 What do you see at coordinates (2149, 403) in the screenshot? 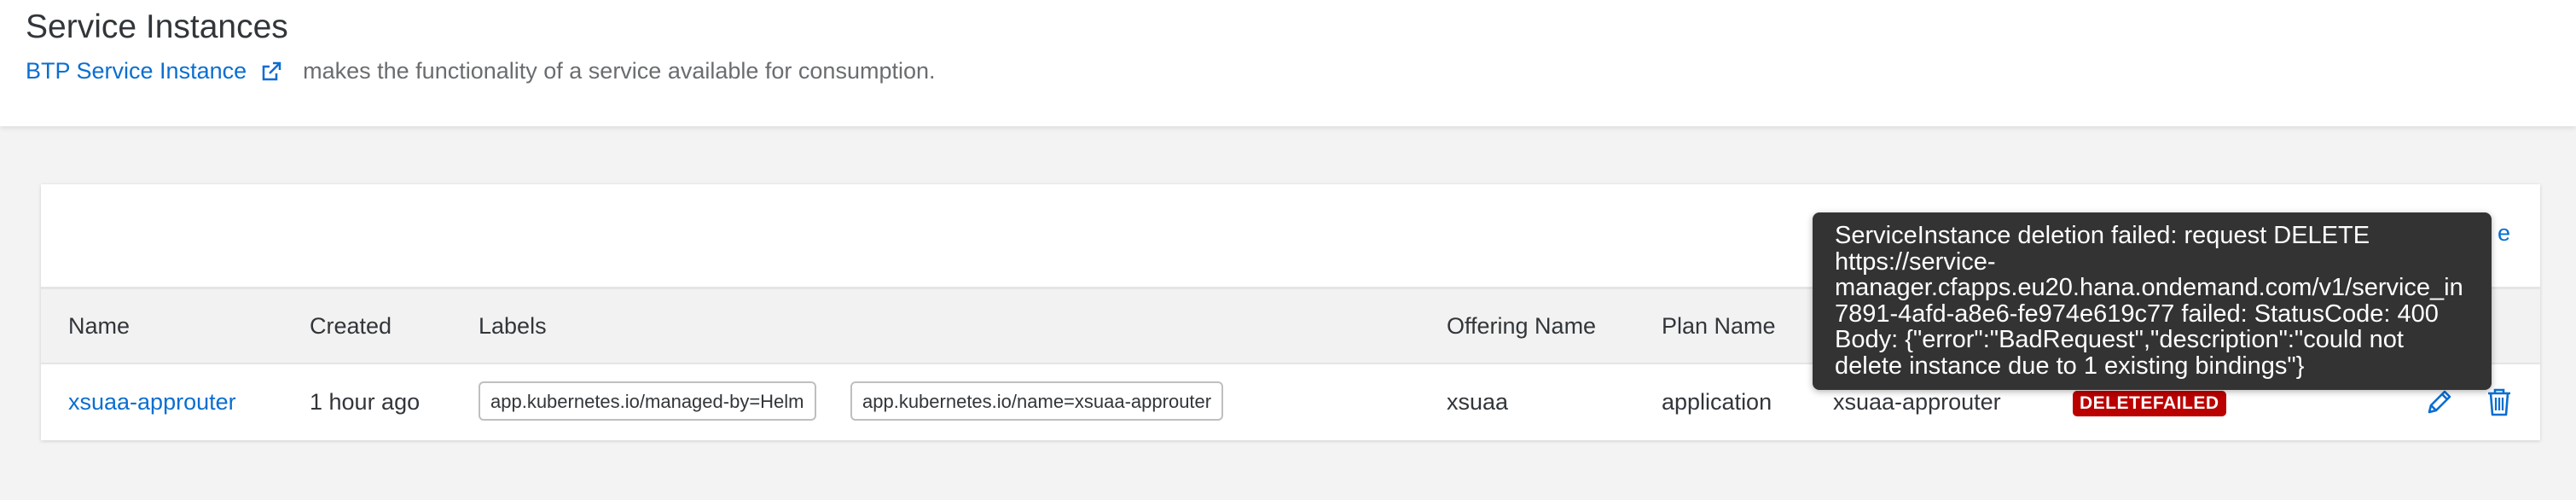
I see `status-badge: DELETEFAILED` at bounding box center [2149, 403].